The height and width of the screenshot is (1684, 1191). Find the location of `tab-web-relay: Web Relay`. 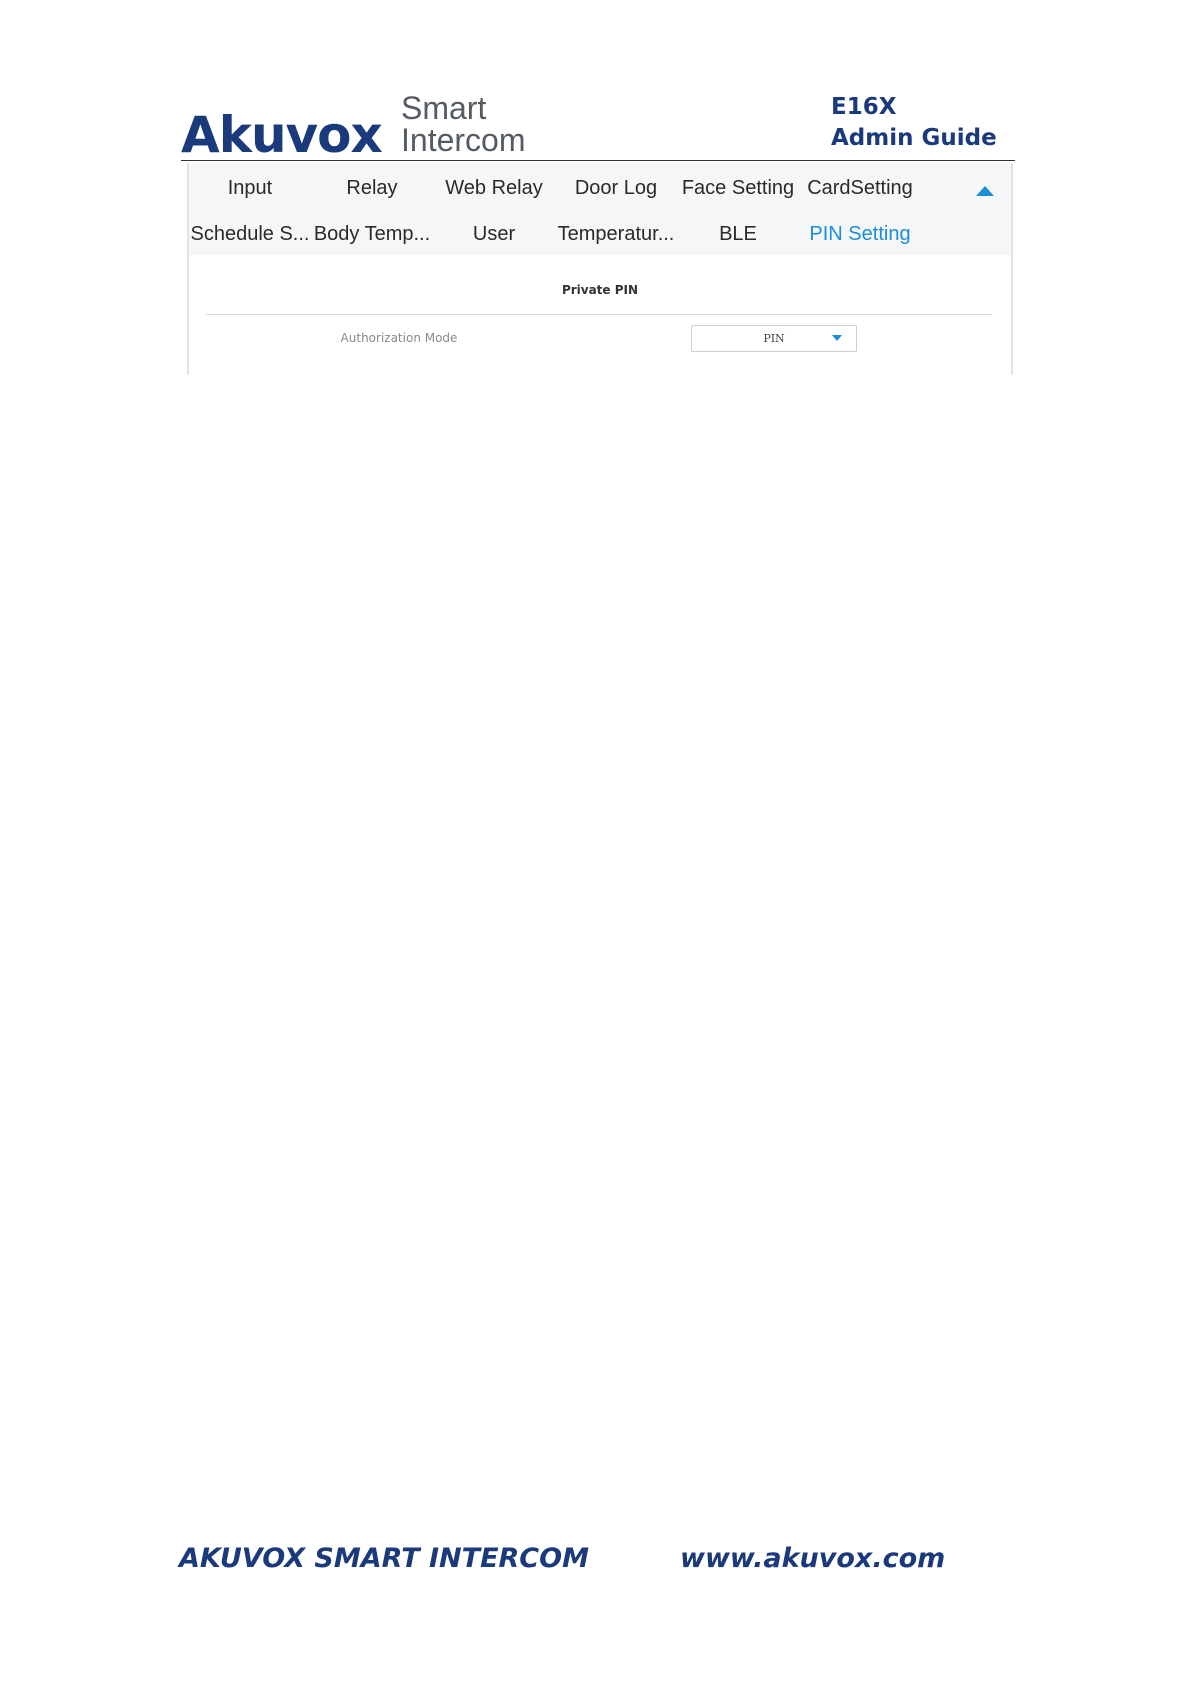

tab-web-relay: Web Relay is located at coordinates (494, 188).